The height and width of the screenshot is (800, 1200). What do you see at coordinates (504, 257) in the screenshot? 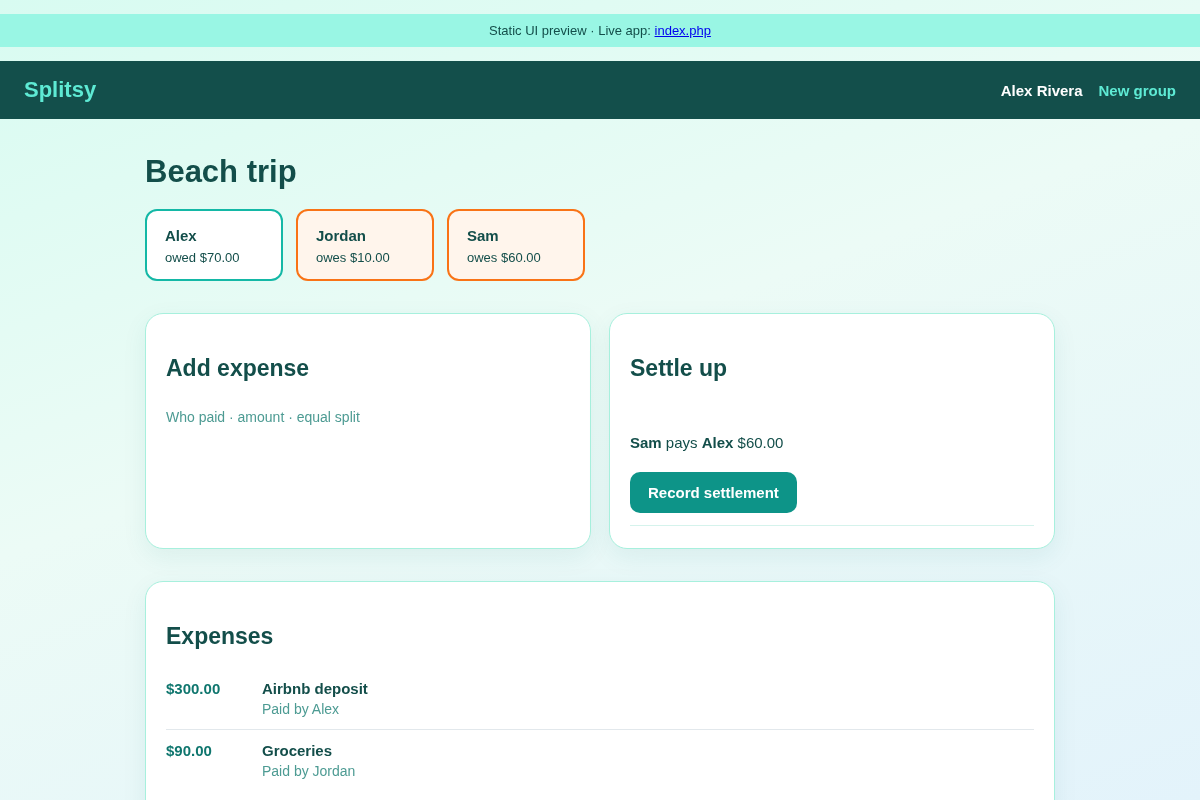
I see `member-balance: owes $60.00` at bounding box center [504, 257].